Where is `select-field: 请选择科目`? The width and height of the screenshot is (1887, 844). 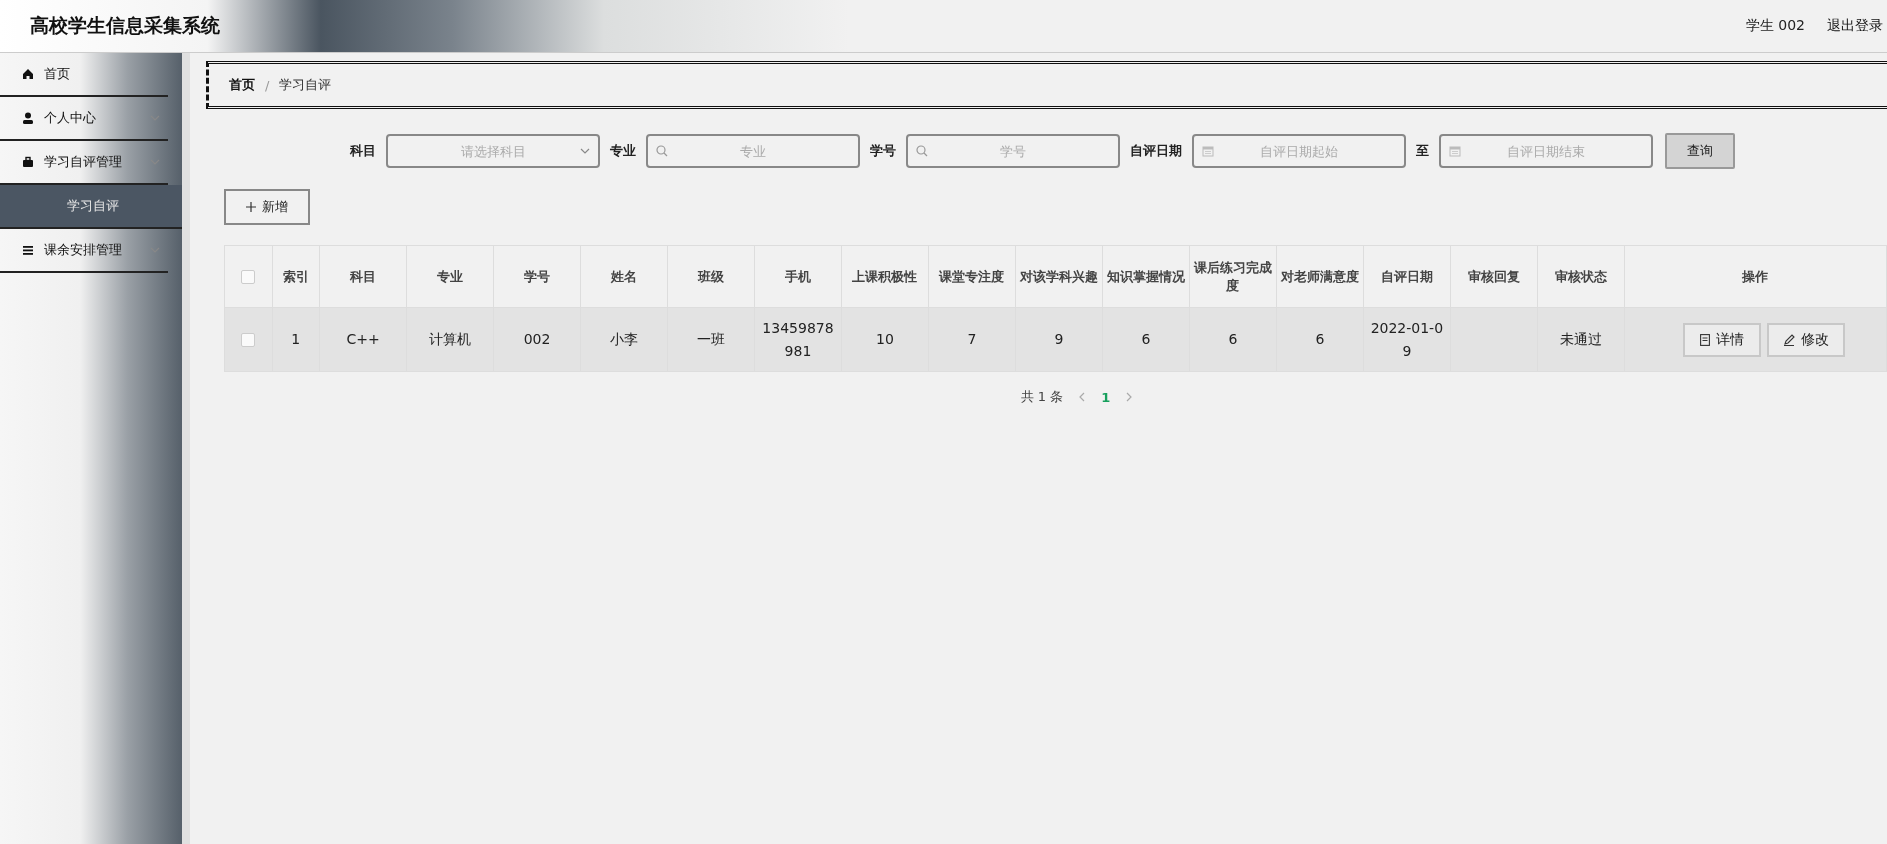
select-field: 请选择科目 is located at coordinates (493, 151).